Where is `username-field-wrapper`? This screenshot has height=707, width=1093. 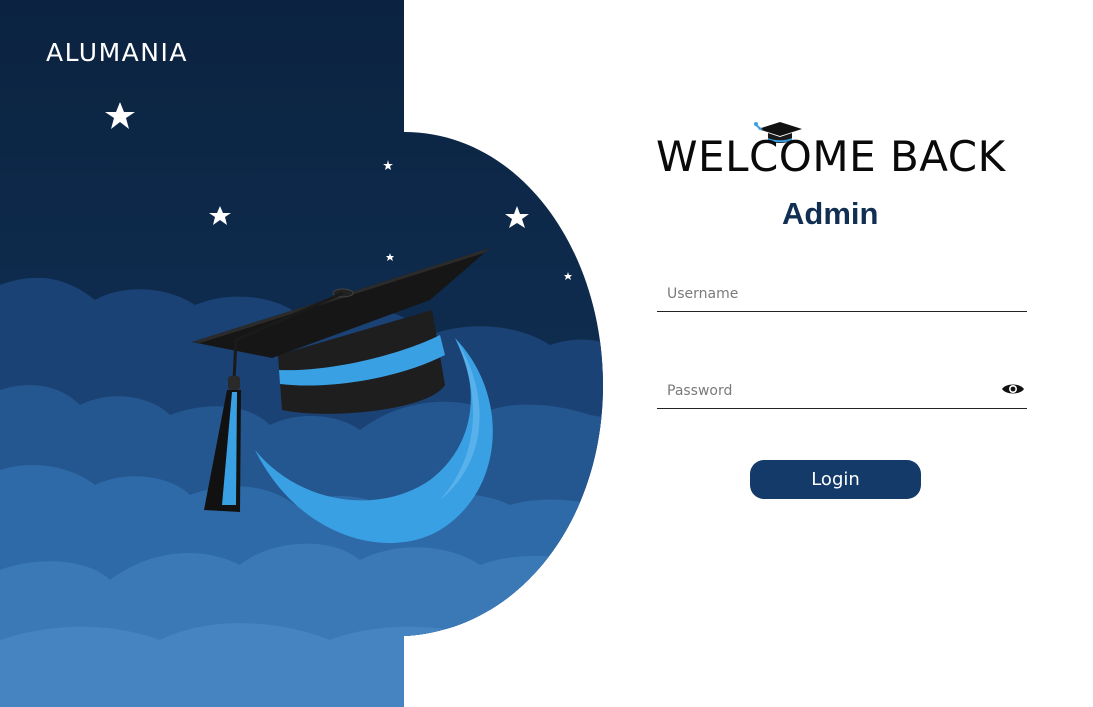 username-field-wrapper is located at coordinates (842, 294).